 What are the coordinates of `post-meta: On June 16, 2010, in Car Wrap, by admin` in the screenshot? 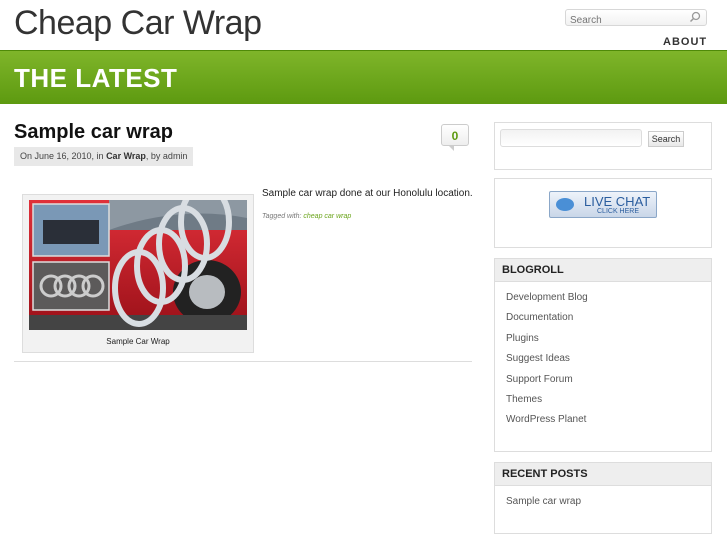 It's located at (104, 156).